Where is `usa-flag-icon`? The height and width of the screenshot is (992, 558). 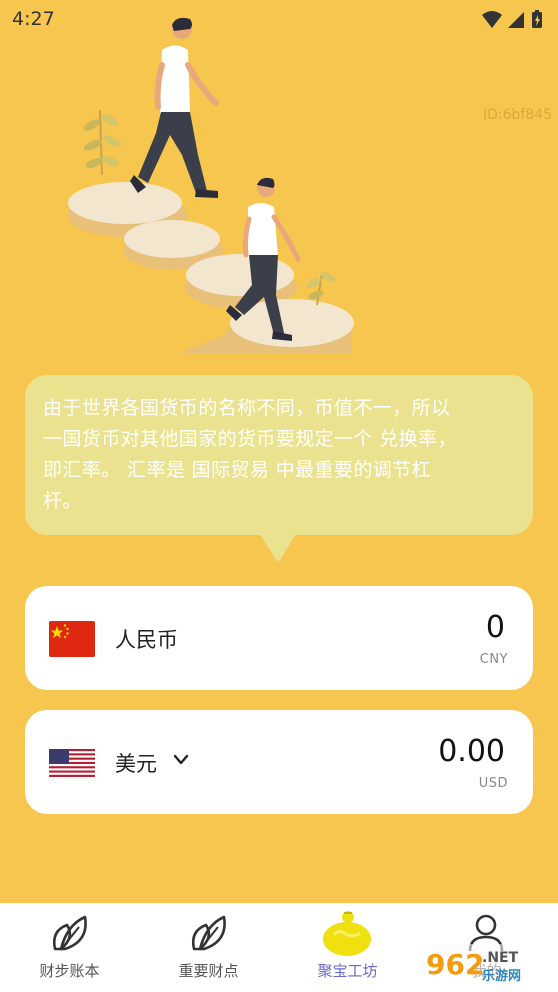 usa-flag-icon is located at coordinates (72, 763).